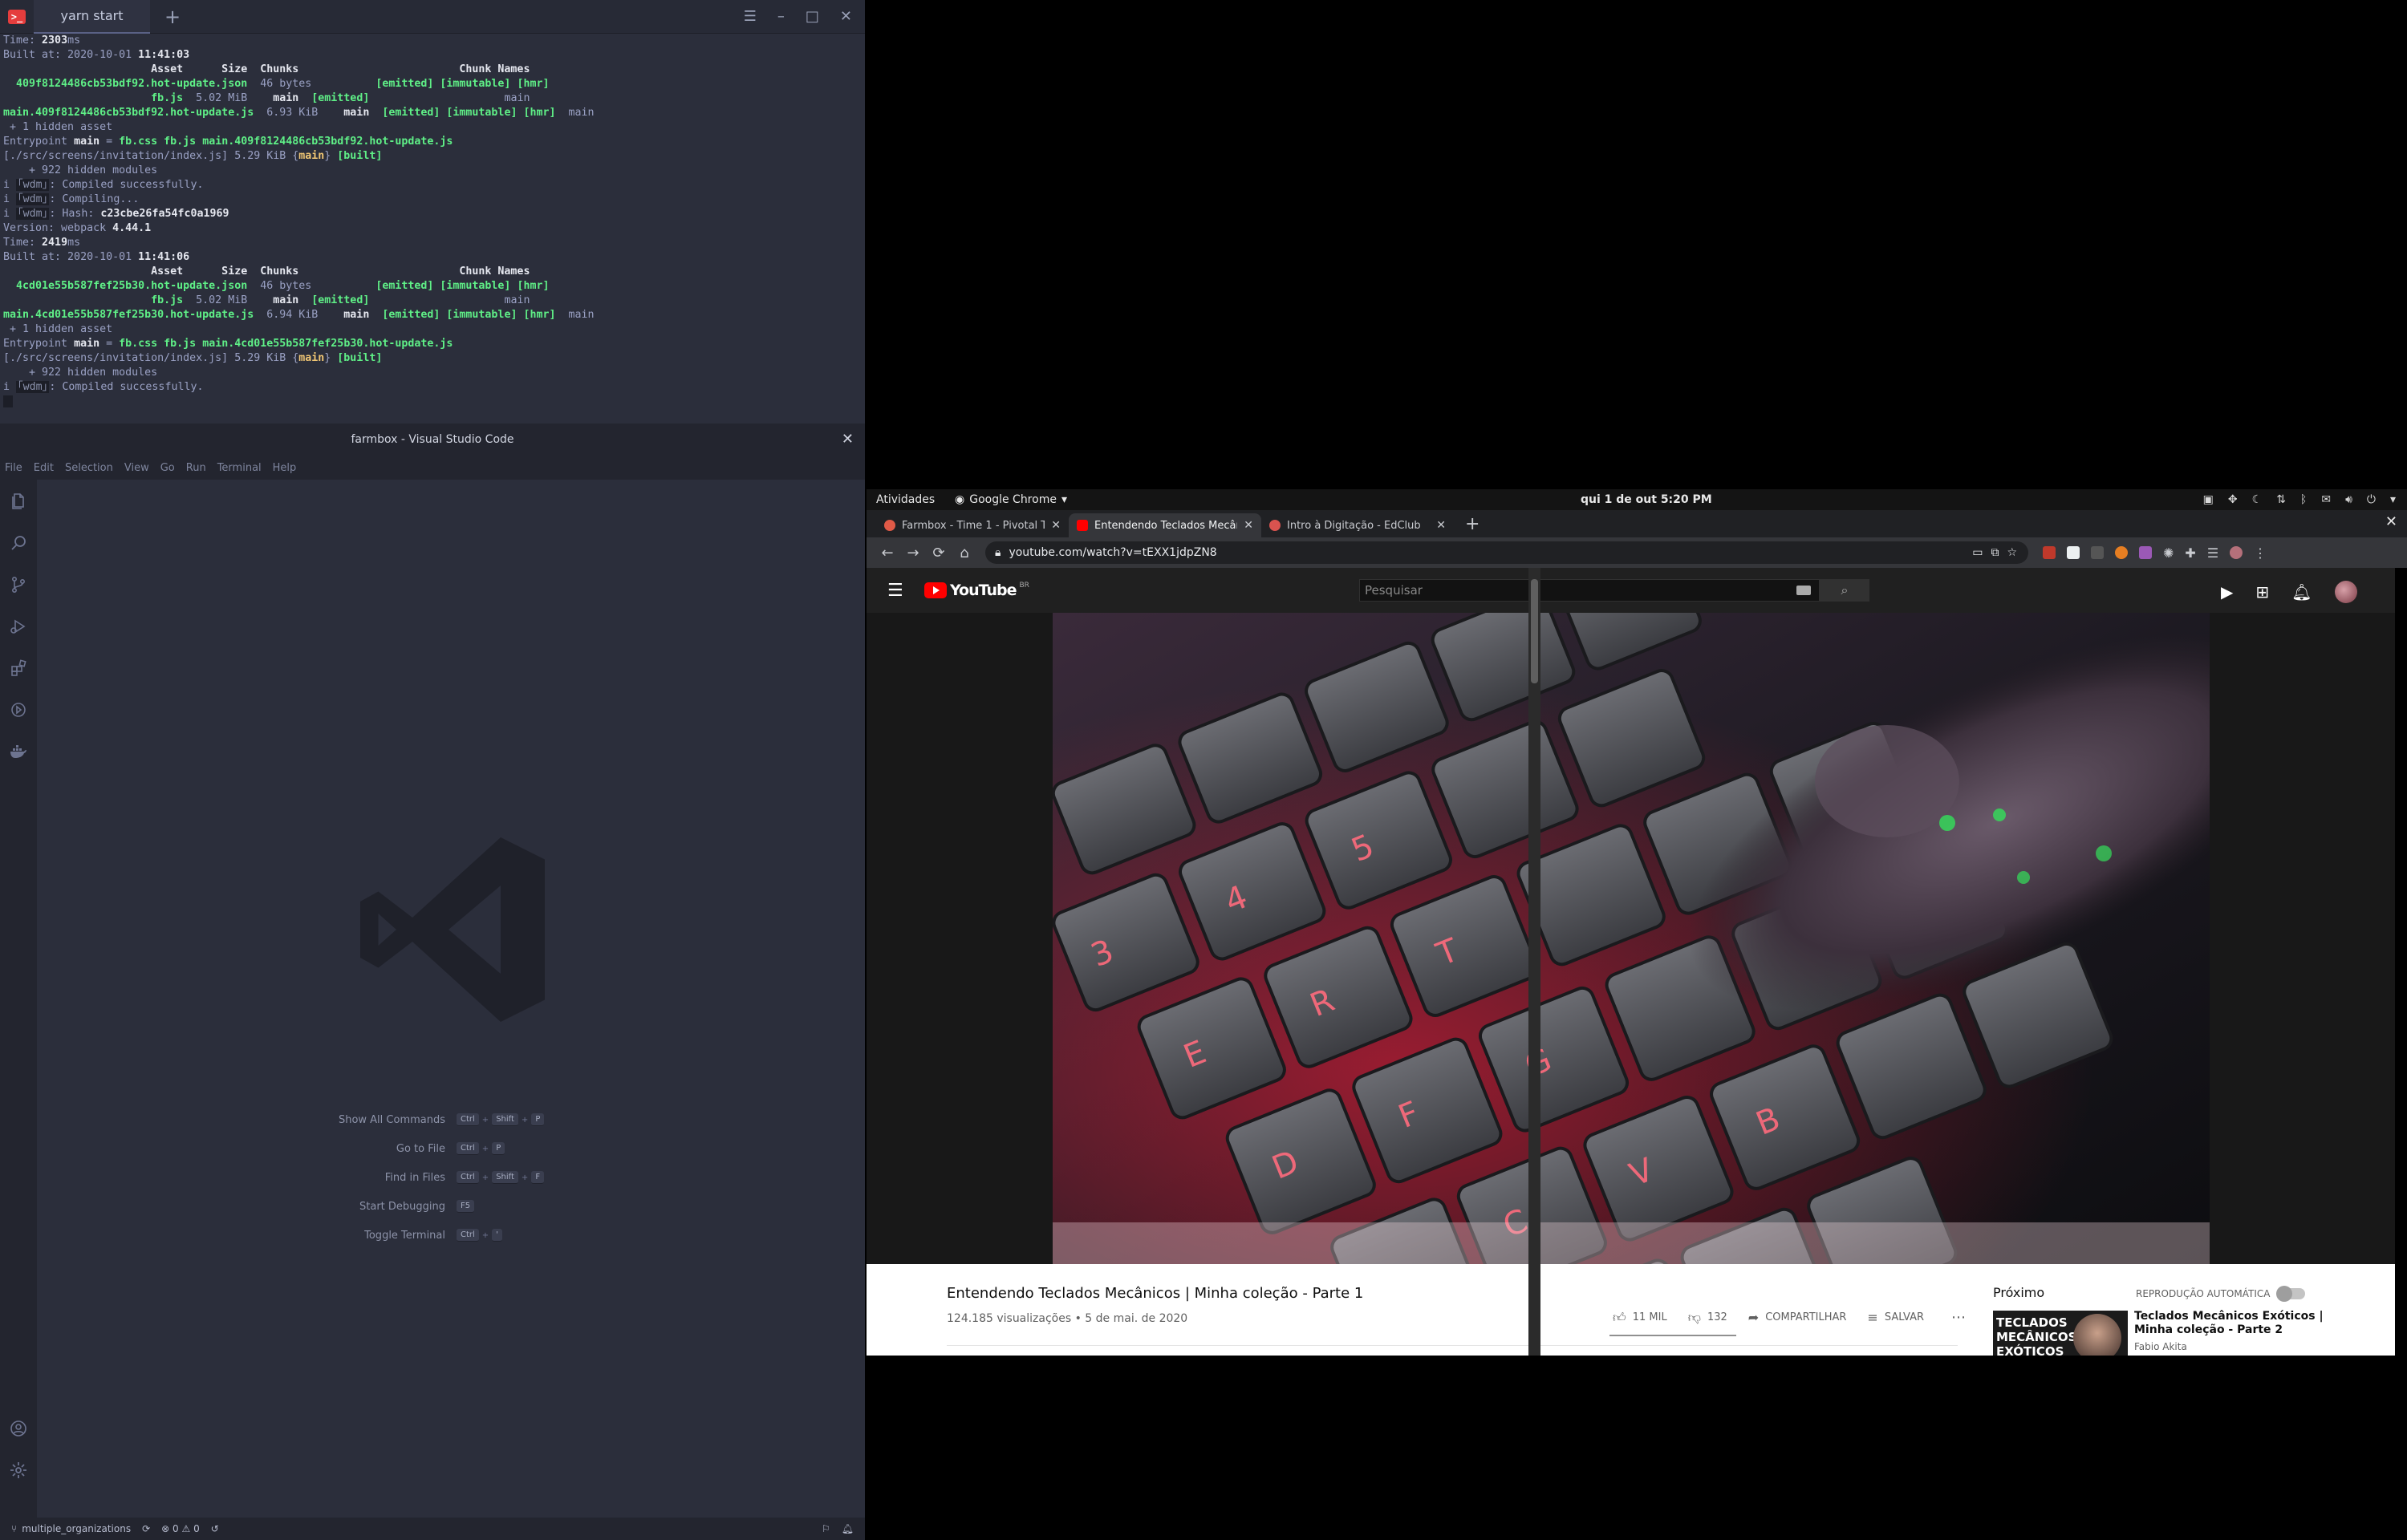 The width and height of the screenshot is (2407, 1540). Describe the element at coordinates (964, 553) in the screenshot. I see `home-icon: ⌂` at that location.